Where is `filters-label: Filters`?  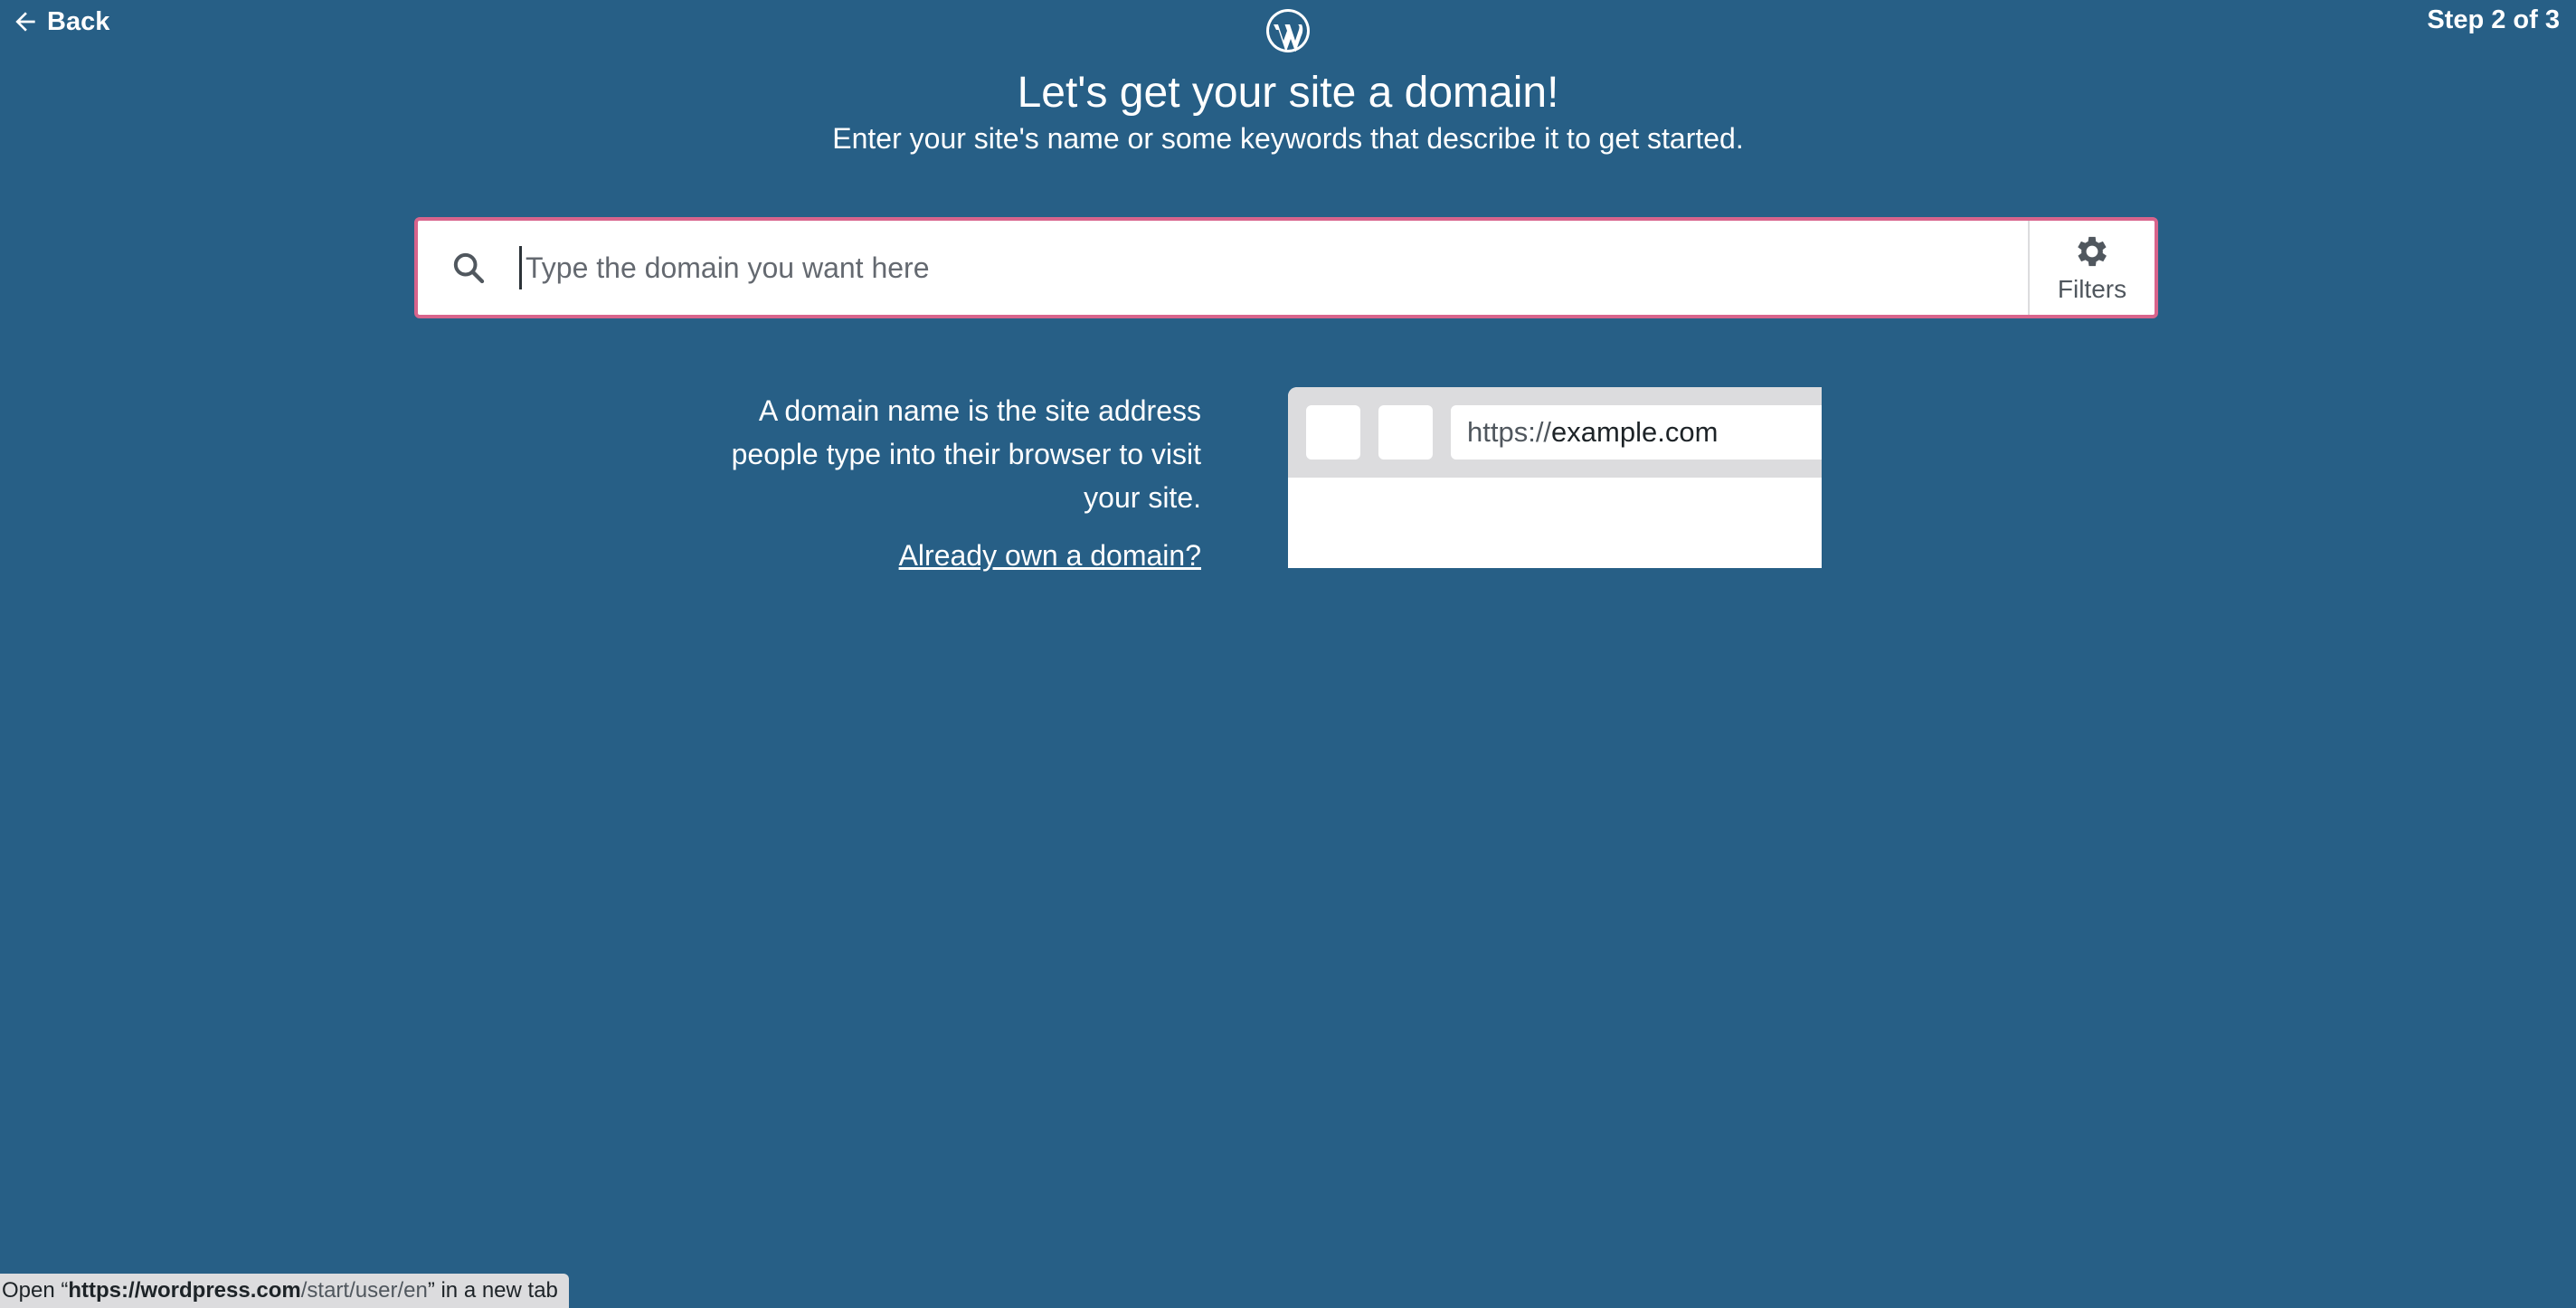
filters-label: Filters is located at coordinates (2092, 289).